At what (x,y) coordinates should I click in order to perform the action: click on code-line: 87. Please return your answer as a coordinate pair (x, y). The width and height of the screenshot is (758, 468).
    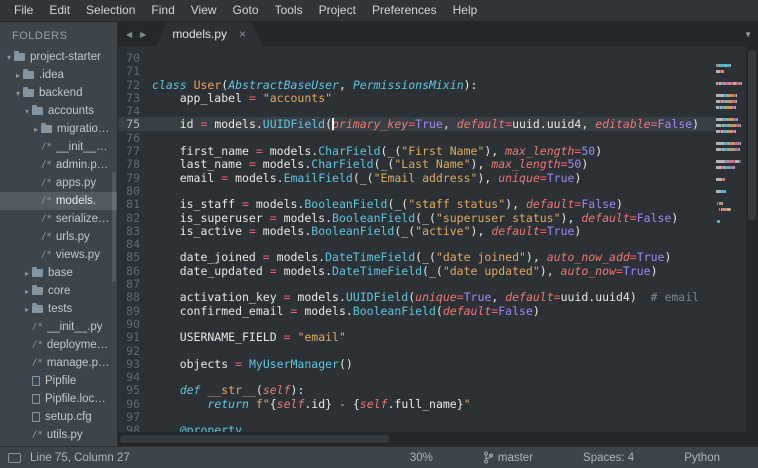
    Looking at the image, I should click on (417, 284).